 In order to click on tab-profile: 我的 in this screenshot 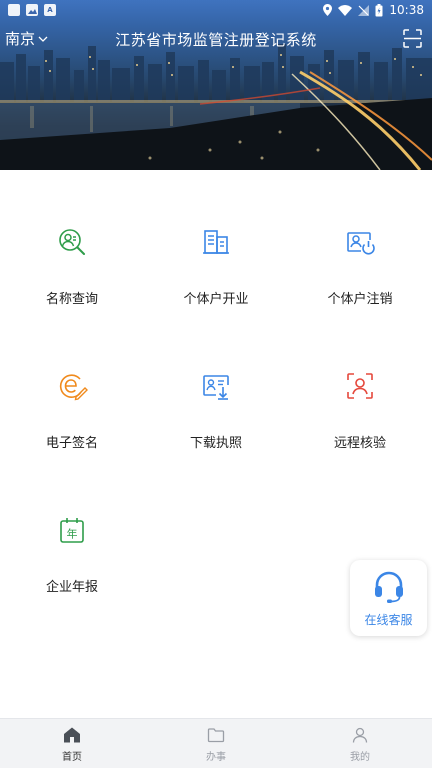, I will do `click(360, 743)`.